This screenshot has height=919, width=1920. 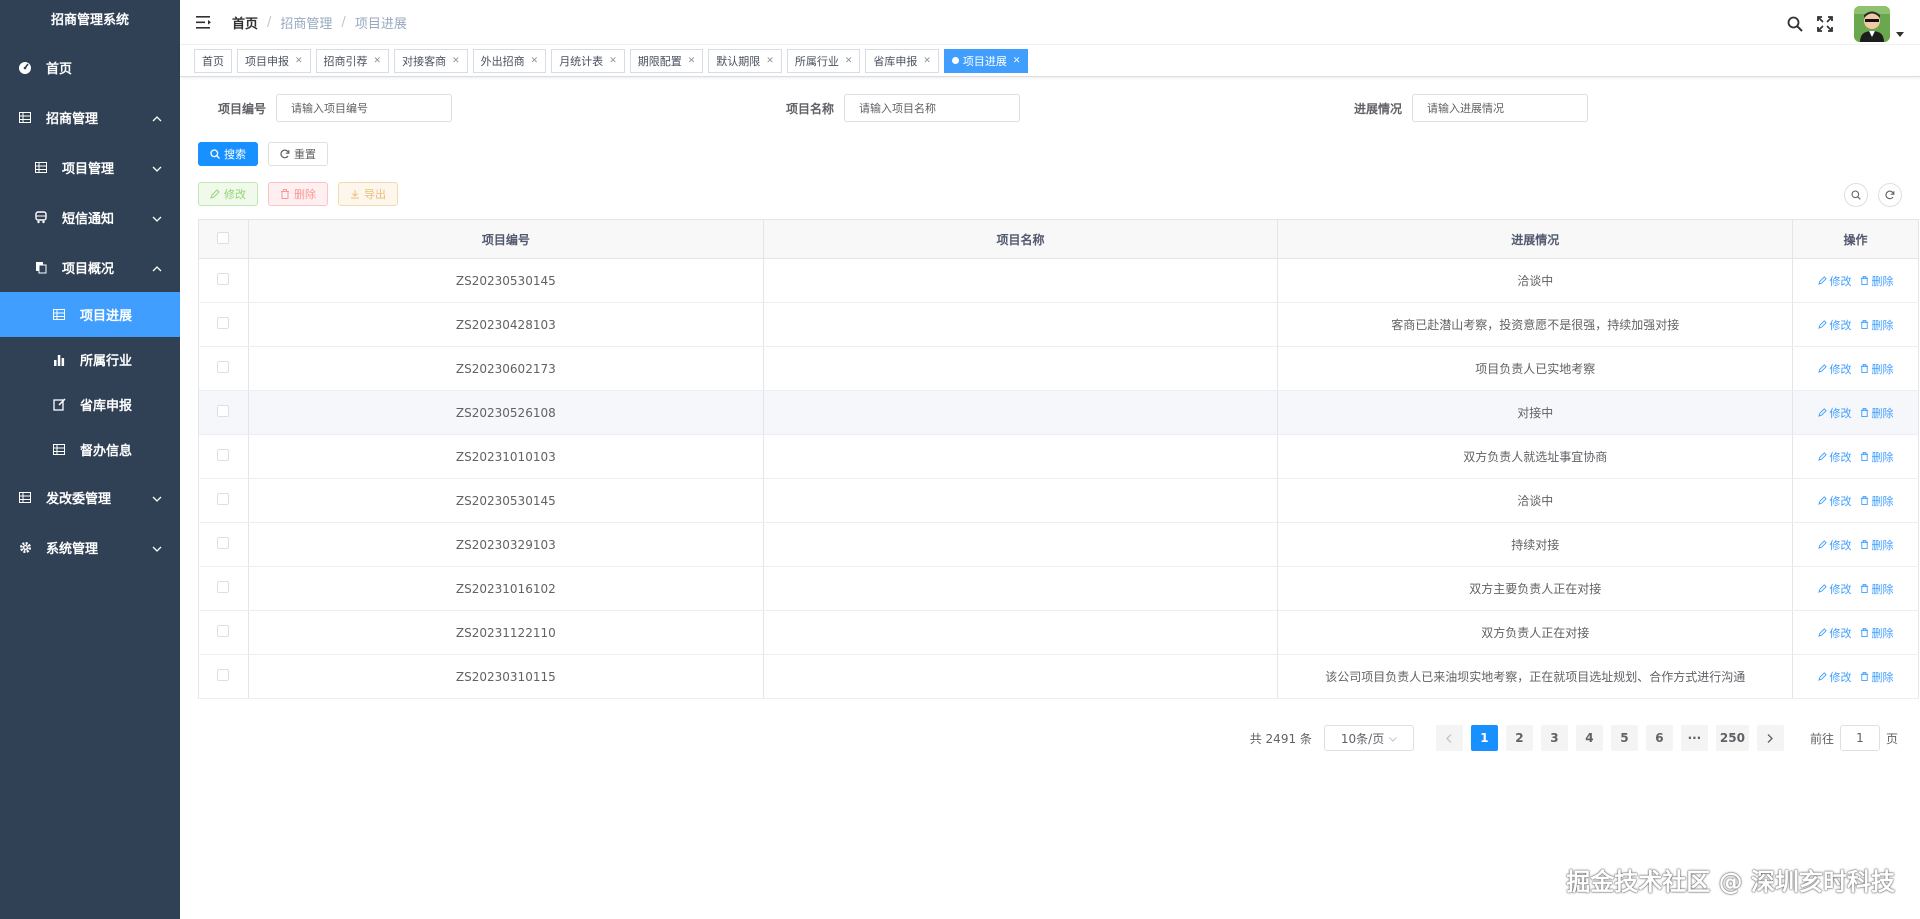 I want to click on sidebar-item-supervise: 督办信息, so click(x=90, y=449).